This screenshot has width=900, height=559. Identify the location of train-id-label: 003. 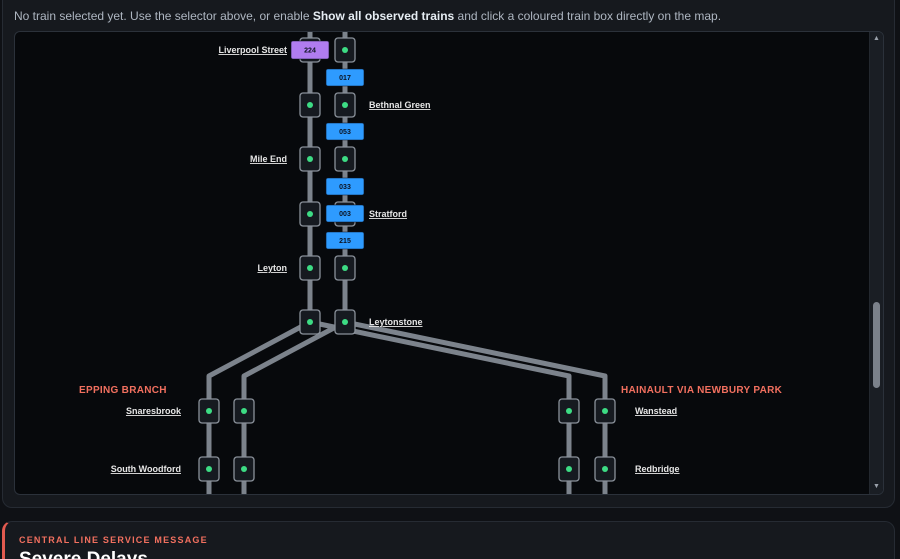
(345, 214).